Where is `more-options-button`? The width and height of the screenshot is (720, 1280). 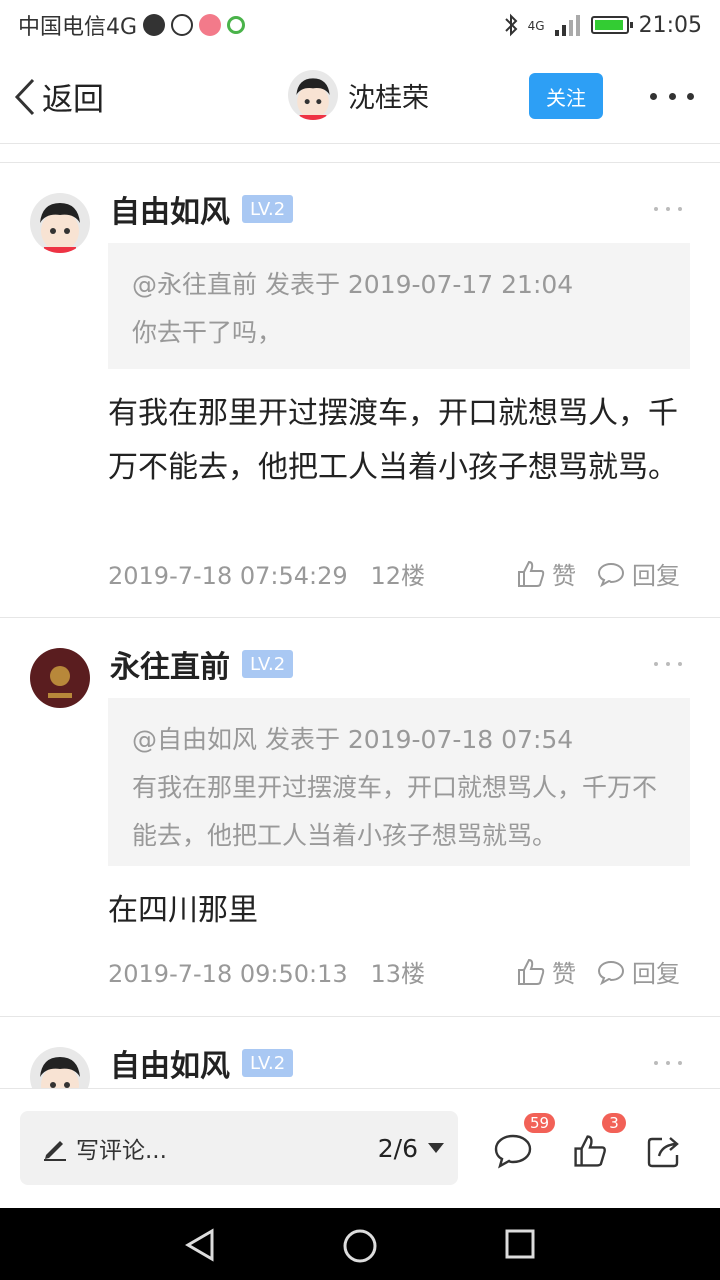
more-options-button is located at coordinates (672, 96).